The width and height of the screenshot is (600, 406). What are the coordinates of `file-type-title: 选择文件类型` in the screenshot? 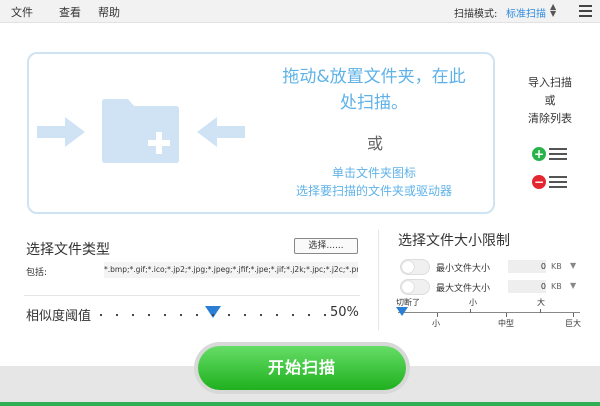 It's located at (68, 250).